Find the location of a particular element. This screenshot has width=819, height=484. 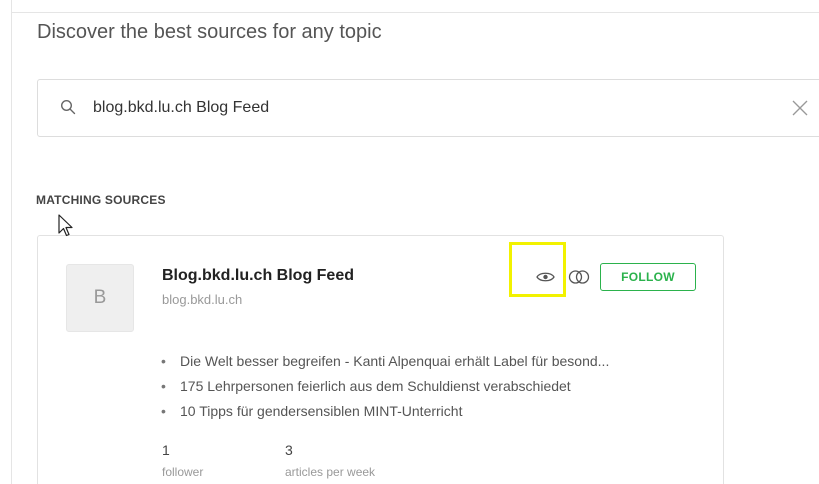

page-title: Discover the best sources for any topic is located at coordinates (209, 32).